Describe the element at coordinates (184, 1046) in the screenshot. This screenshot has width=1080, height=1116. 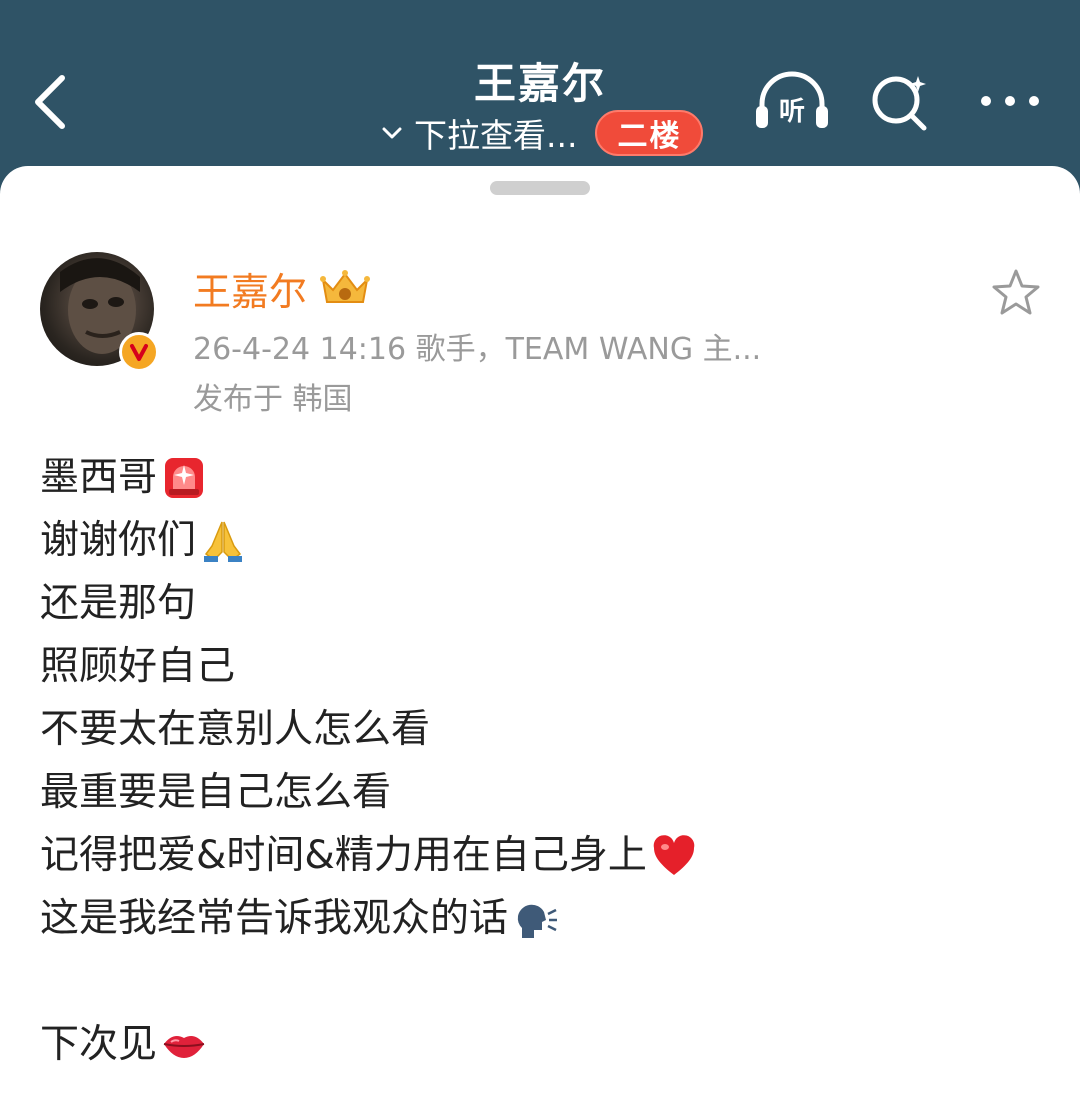
I see `kiss-lips-emoji` at that location.